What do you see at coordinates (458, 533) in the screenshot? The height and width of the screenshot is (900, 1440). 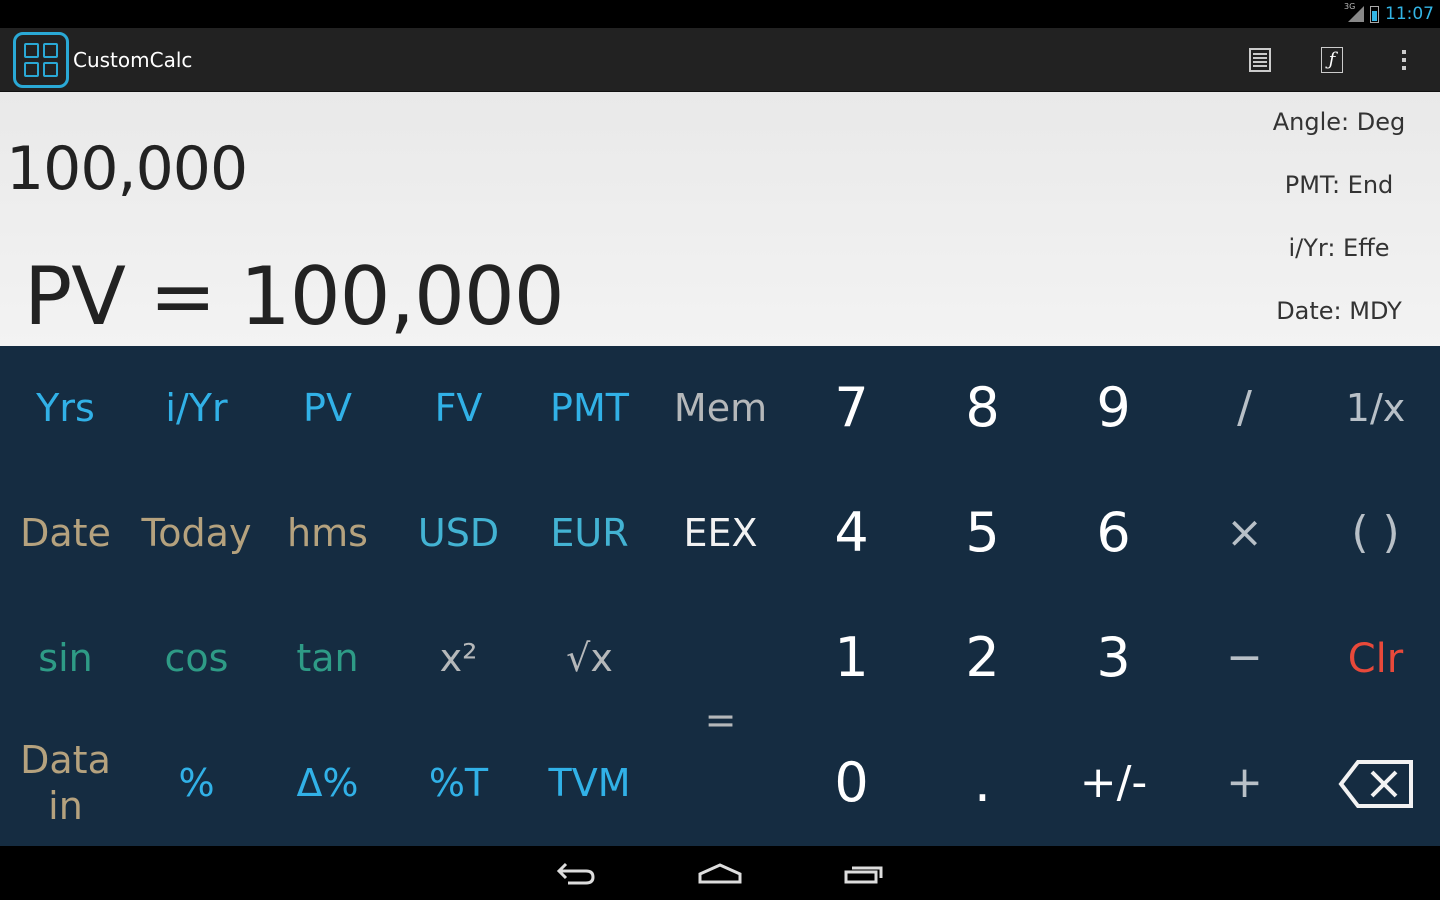 I see `key-usd: USD` at bounding box center [458, 533].